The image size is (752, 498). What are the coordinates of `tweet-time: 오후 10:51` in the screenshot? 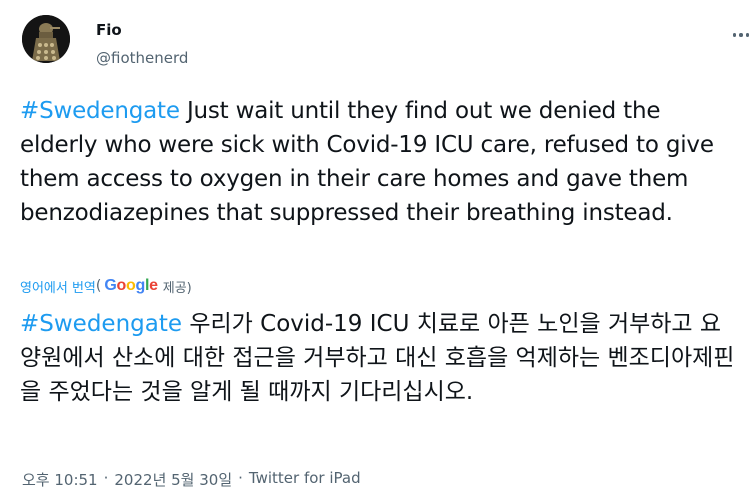 It's located at (60, 479).